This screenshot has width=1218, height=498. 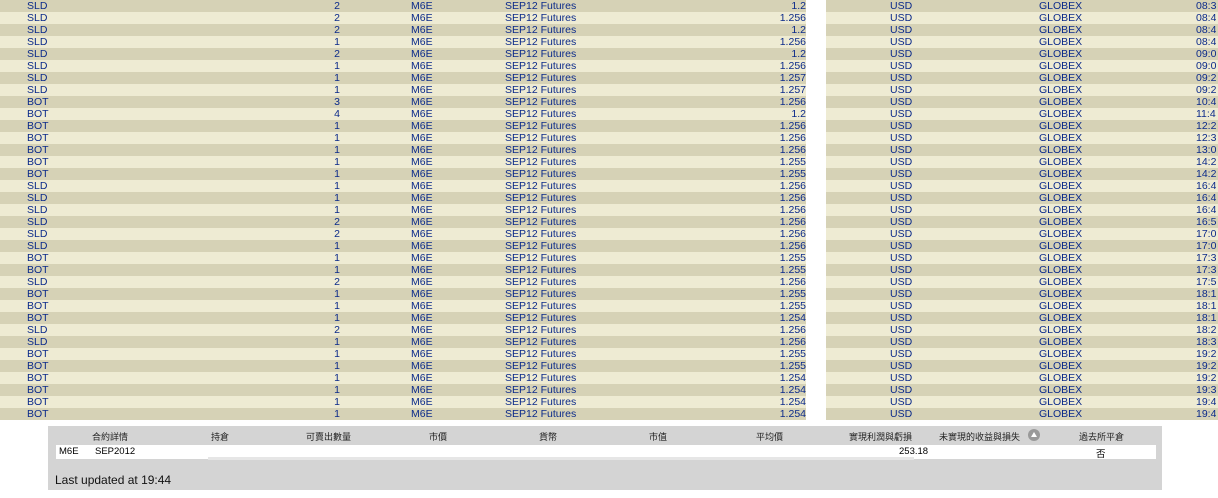 What do you see at coordinates (37, 90) in the screenshot?
I see `trade-action: SLD` at bounding box center [37, 90].